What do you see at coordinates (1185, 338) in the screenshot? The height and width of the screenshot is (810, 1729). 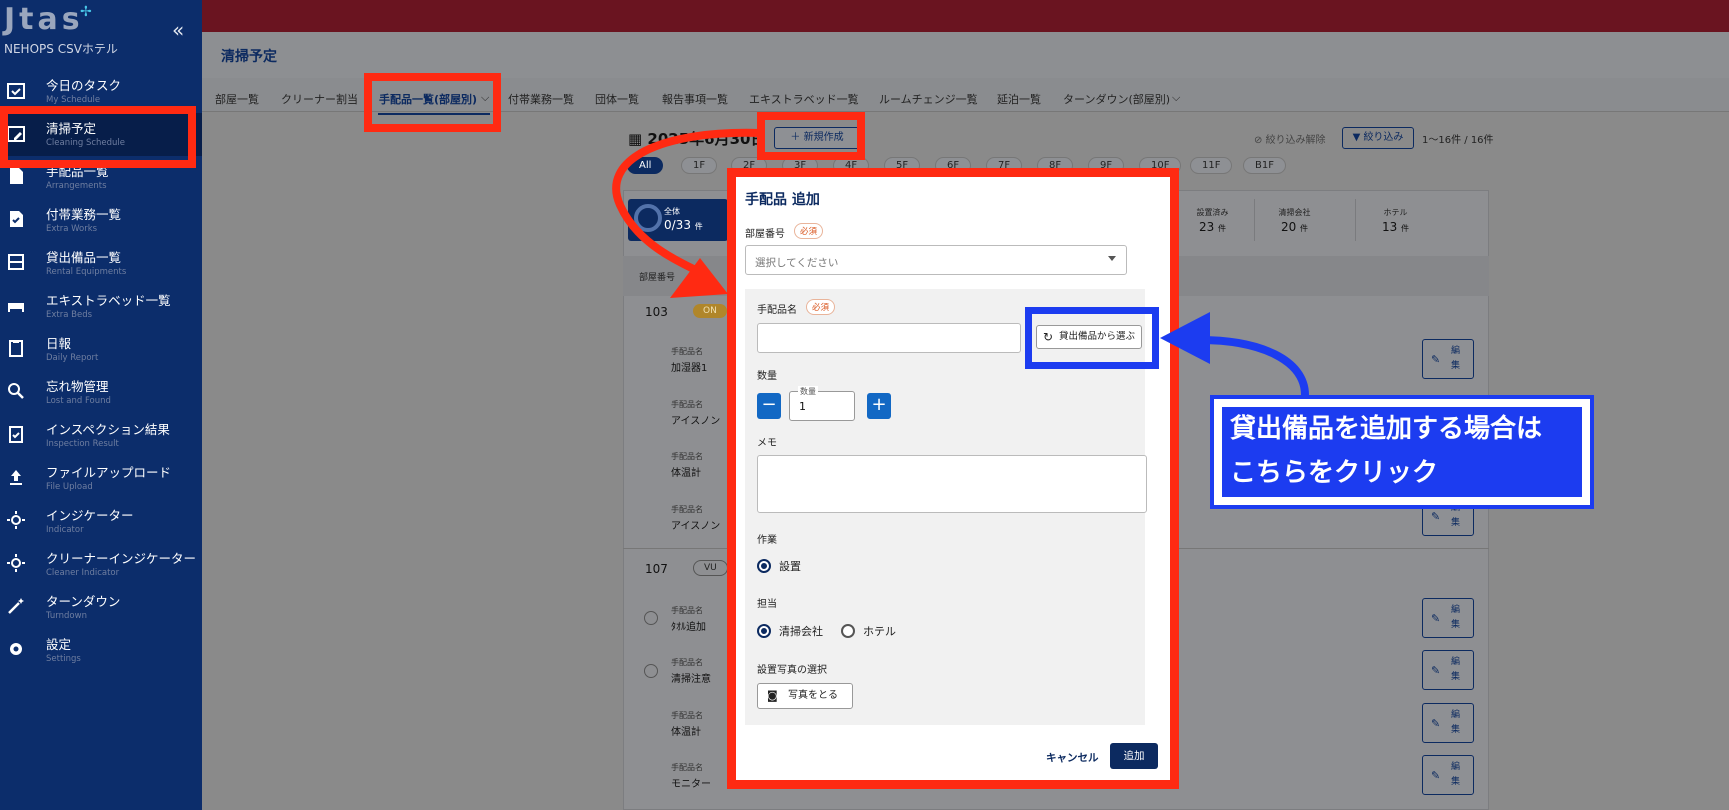 I see `blue-arrow-head` at bounding box center [1185, 338].